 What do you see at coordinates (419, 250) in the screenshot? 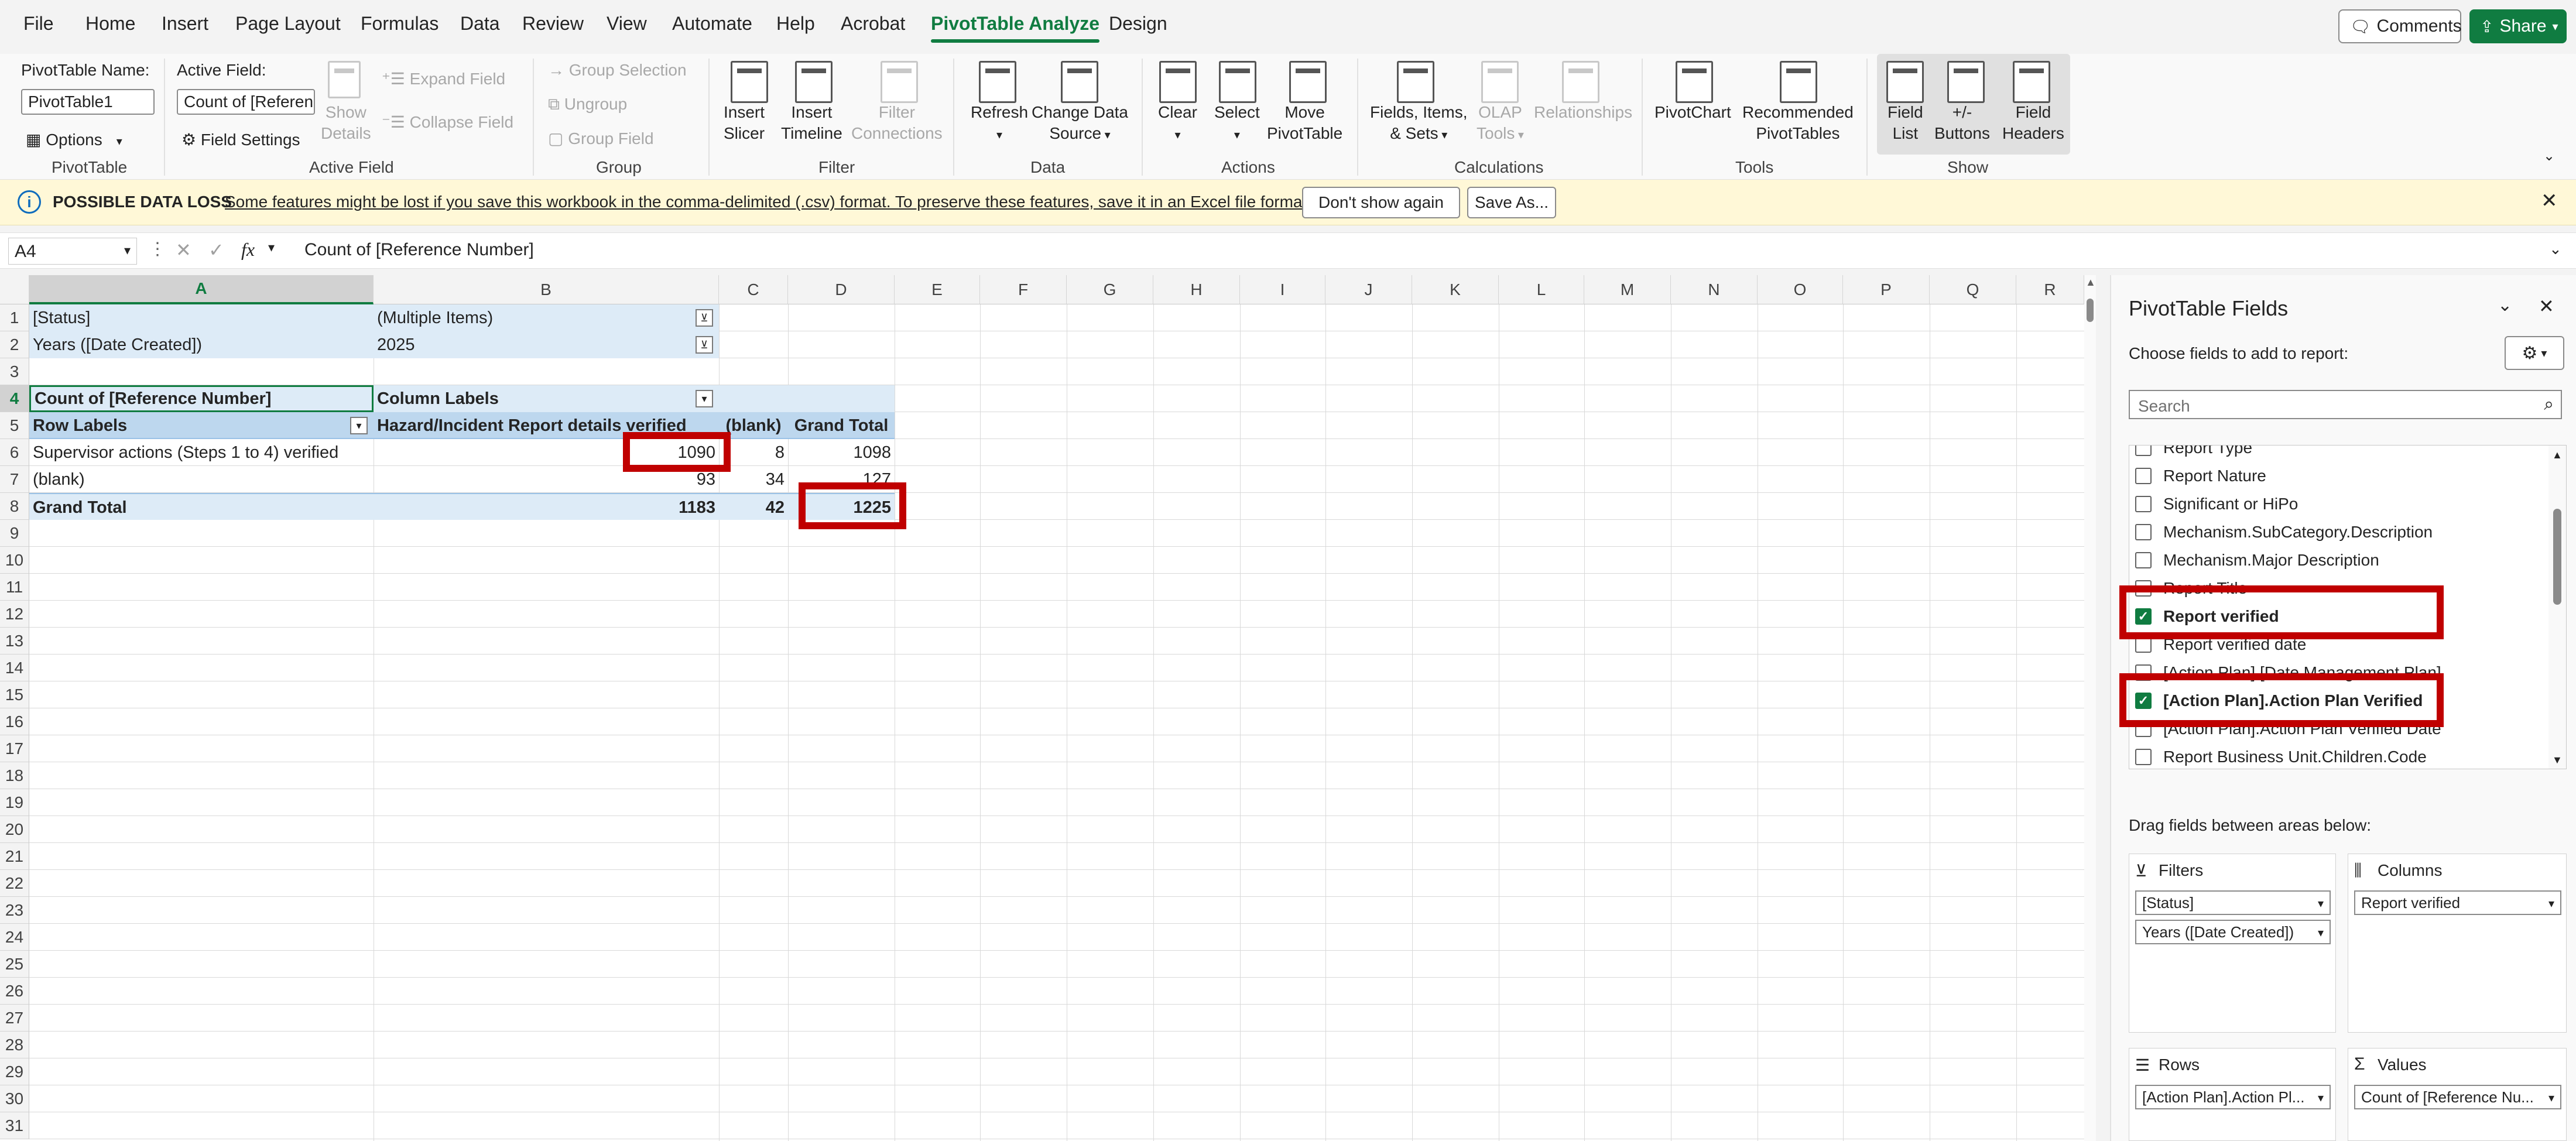
I see `formula-input: Count of [Reference Number]` at bounding box center [419, 250].